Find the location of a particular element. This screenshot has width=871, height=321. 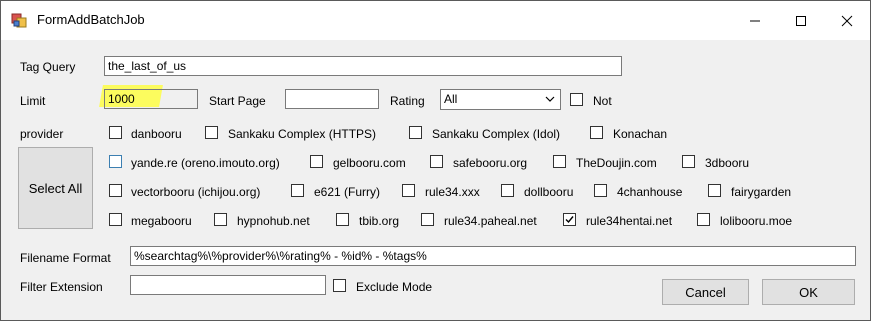

provider-label-fairygarden: fairygarden is located at coordinates (761, 192).